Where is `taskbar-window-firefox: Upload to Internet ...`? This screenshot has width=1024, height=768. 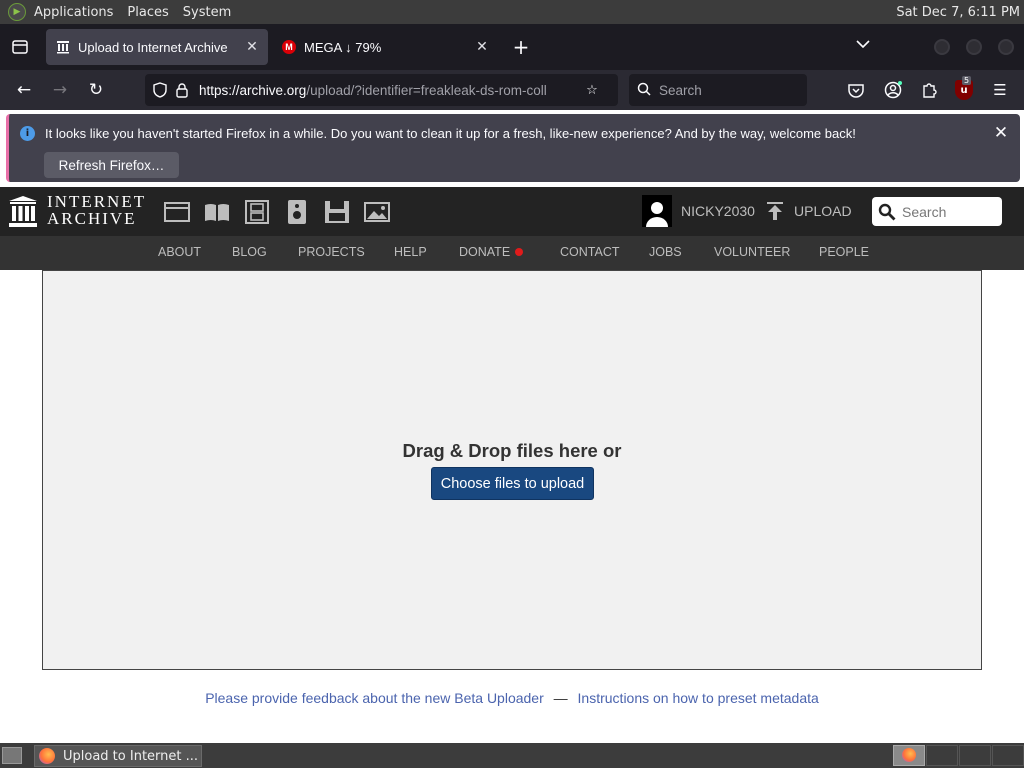
taskbar-window-firefox: Upload to Internet ... is located at coordinates (118, 756).